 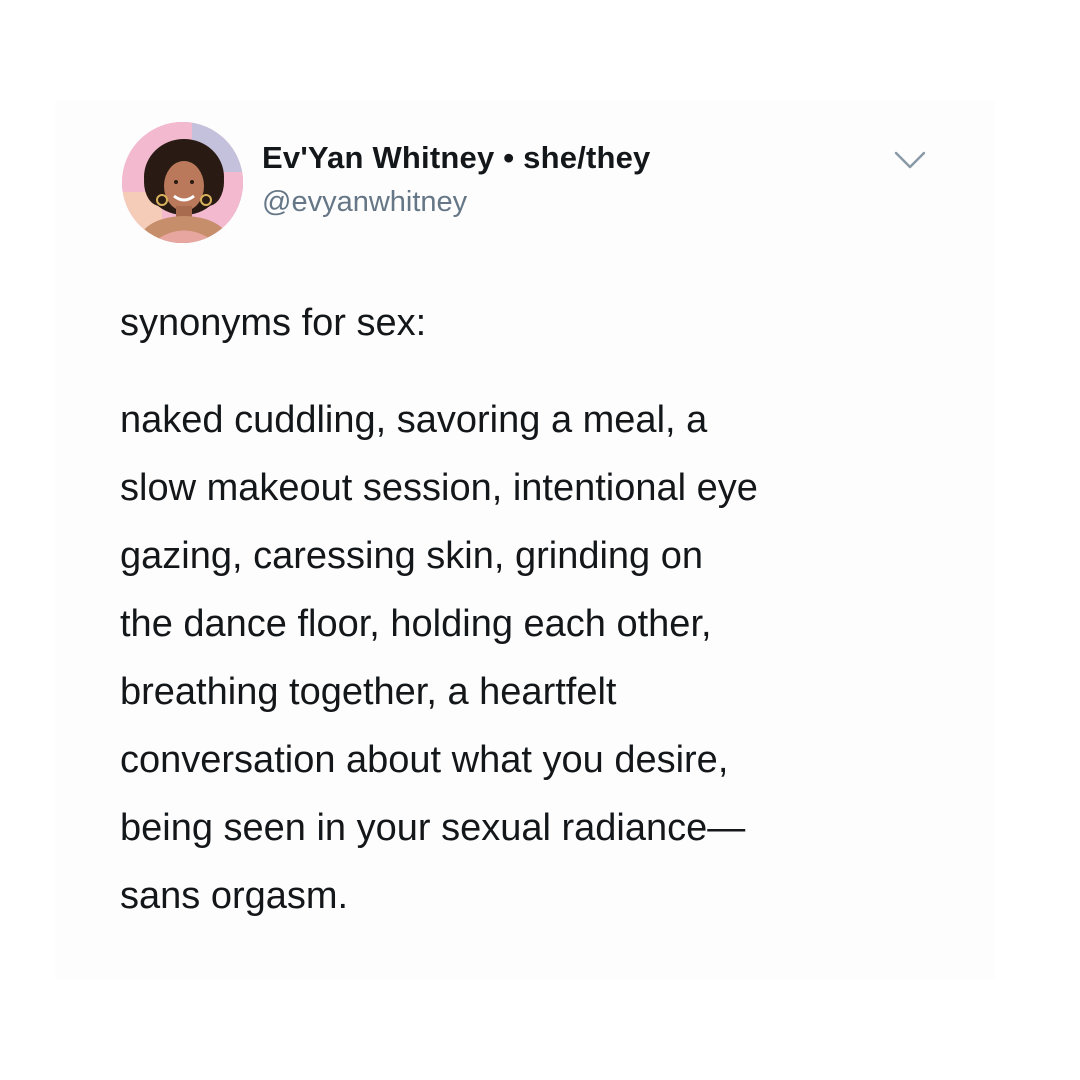 What do you see at coordinates (424, 760) in the screenshot?
I see `tweet-line: conversation about what you desire,` at bounding box center [424, 760].